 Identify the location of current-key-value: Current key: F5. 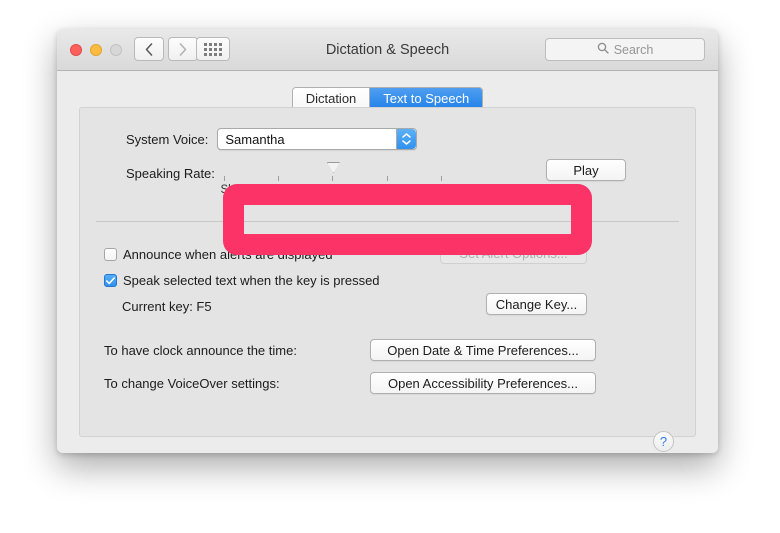
(167, 306).